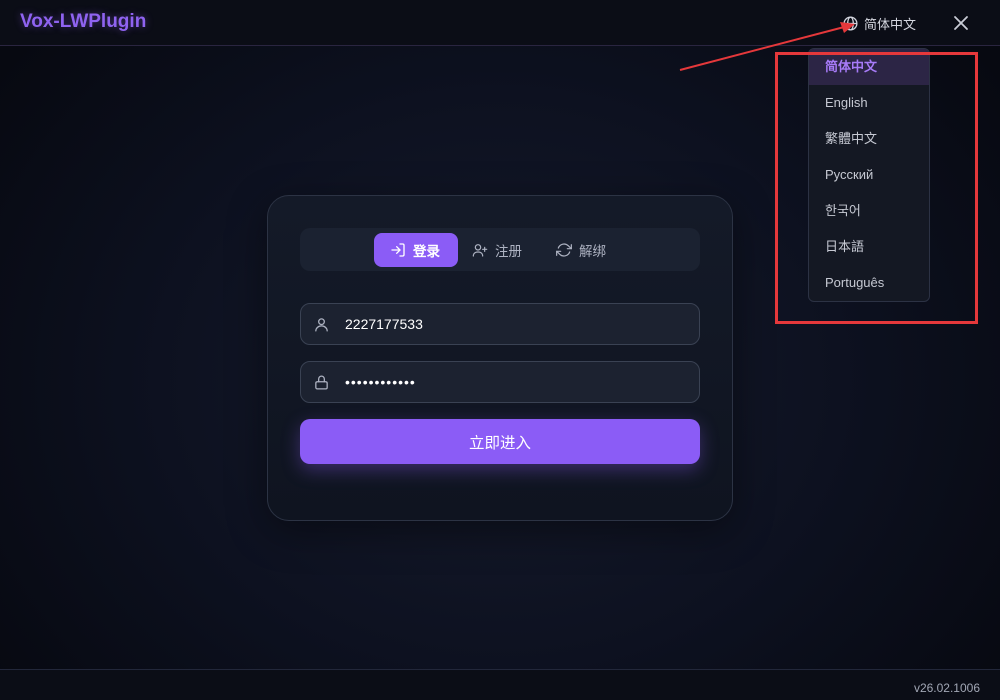  I want to click on language-option-ja: 日本語, so click(869, 247).